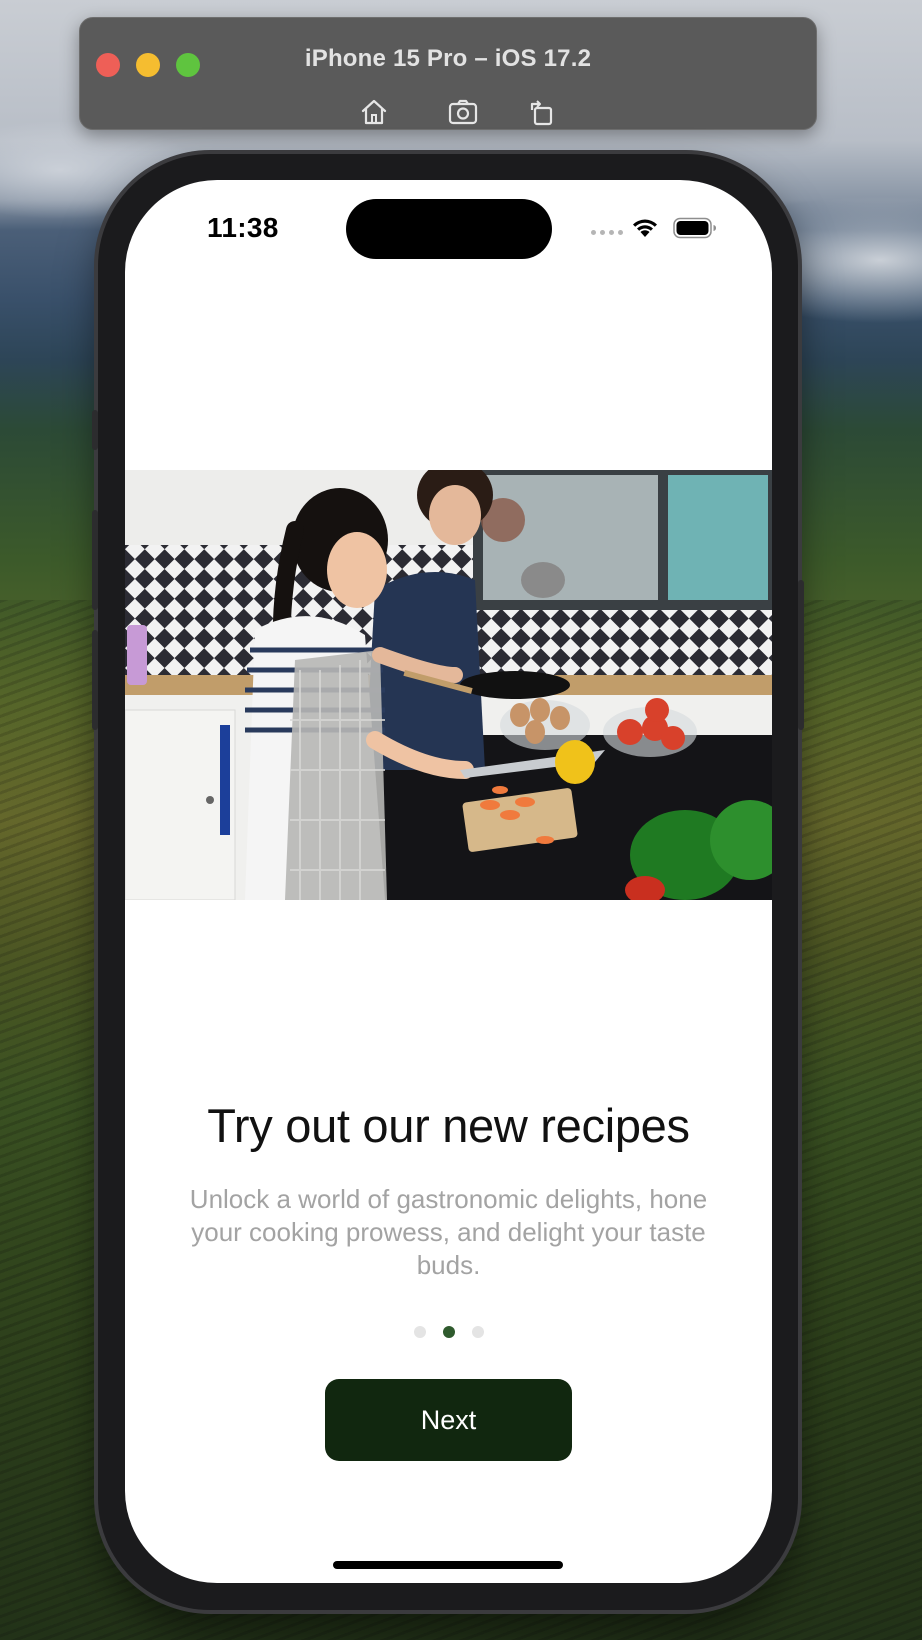 Image resolution: width=922 pixels, height=1640 pixels. I want to click on rotate-button, so click(542, 112).